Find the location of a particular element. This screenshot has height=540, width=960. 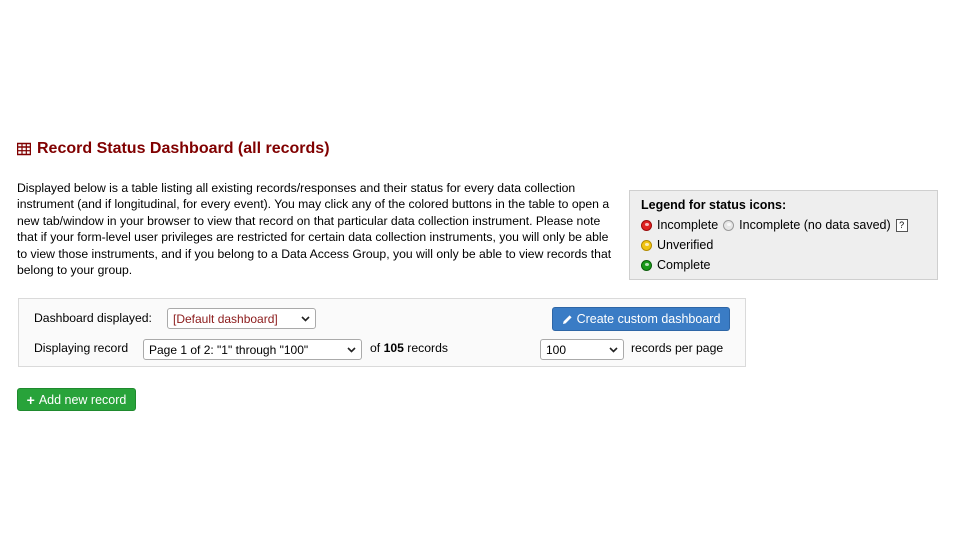

dashboard-select: [Default dashboard] is located at coordinates (241, 318).